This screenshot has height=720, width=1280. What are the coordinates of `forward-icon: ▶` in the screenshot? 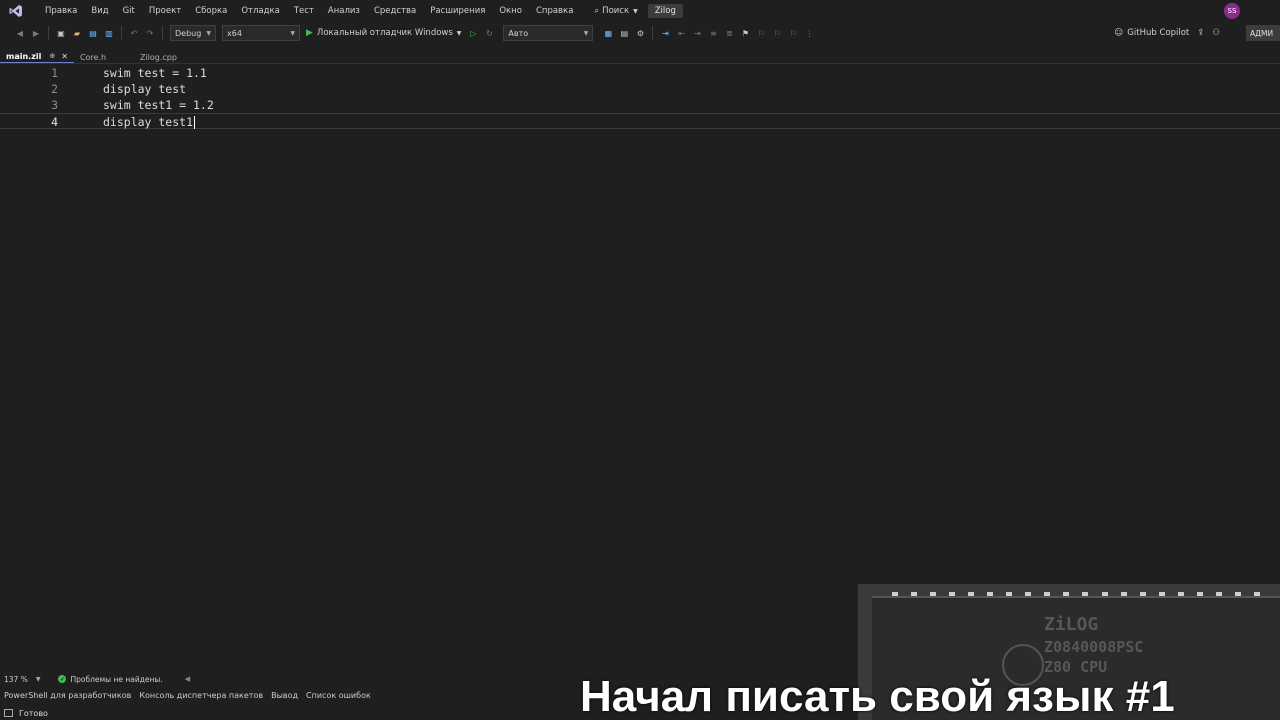 It's located at (36, 33).